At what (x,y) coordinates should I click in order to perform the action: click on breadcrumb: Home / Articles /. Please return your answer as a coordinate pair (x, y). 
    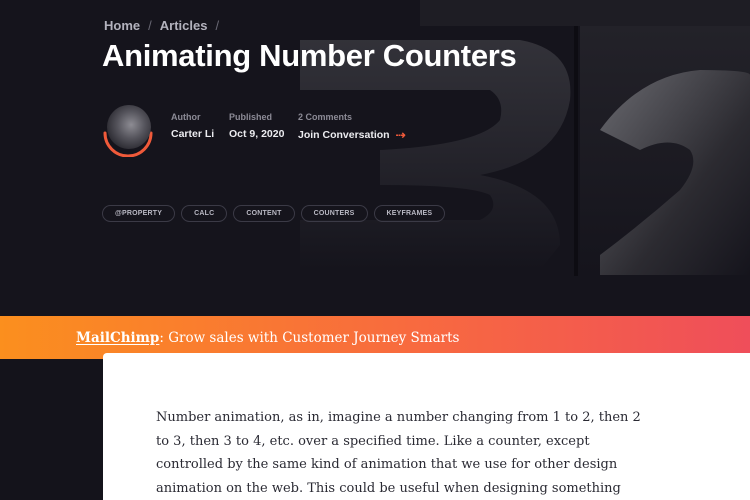
    Looking at the image, I should click on (161, 25).